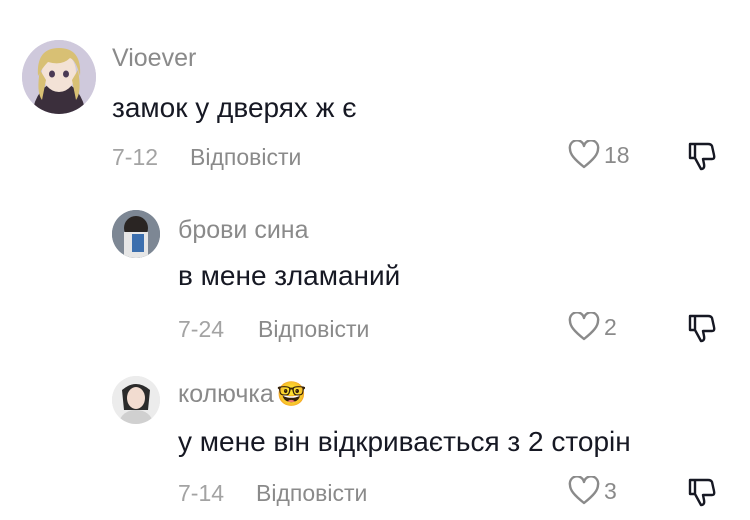 The height and width of the screenshot is (520, 750). What do you see at coordinates (154, 58) in the screenshot?
I see `username: Vioever` at bounding box center [154, 58].